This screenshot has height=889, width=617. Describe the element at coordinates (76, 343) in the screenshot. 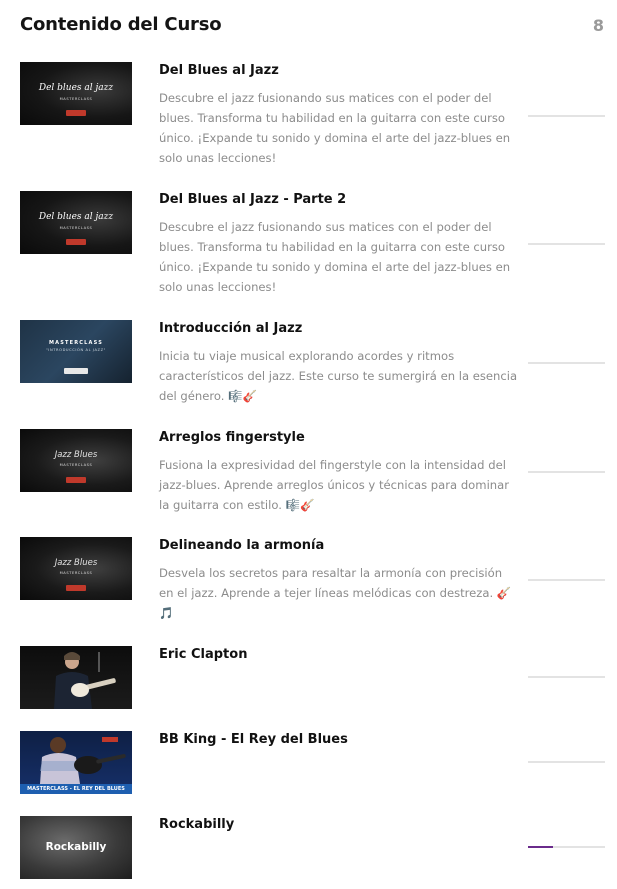

I see `thumbnail-title: MASTERCLASS` at that location.